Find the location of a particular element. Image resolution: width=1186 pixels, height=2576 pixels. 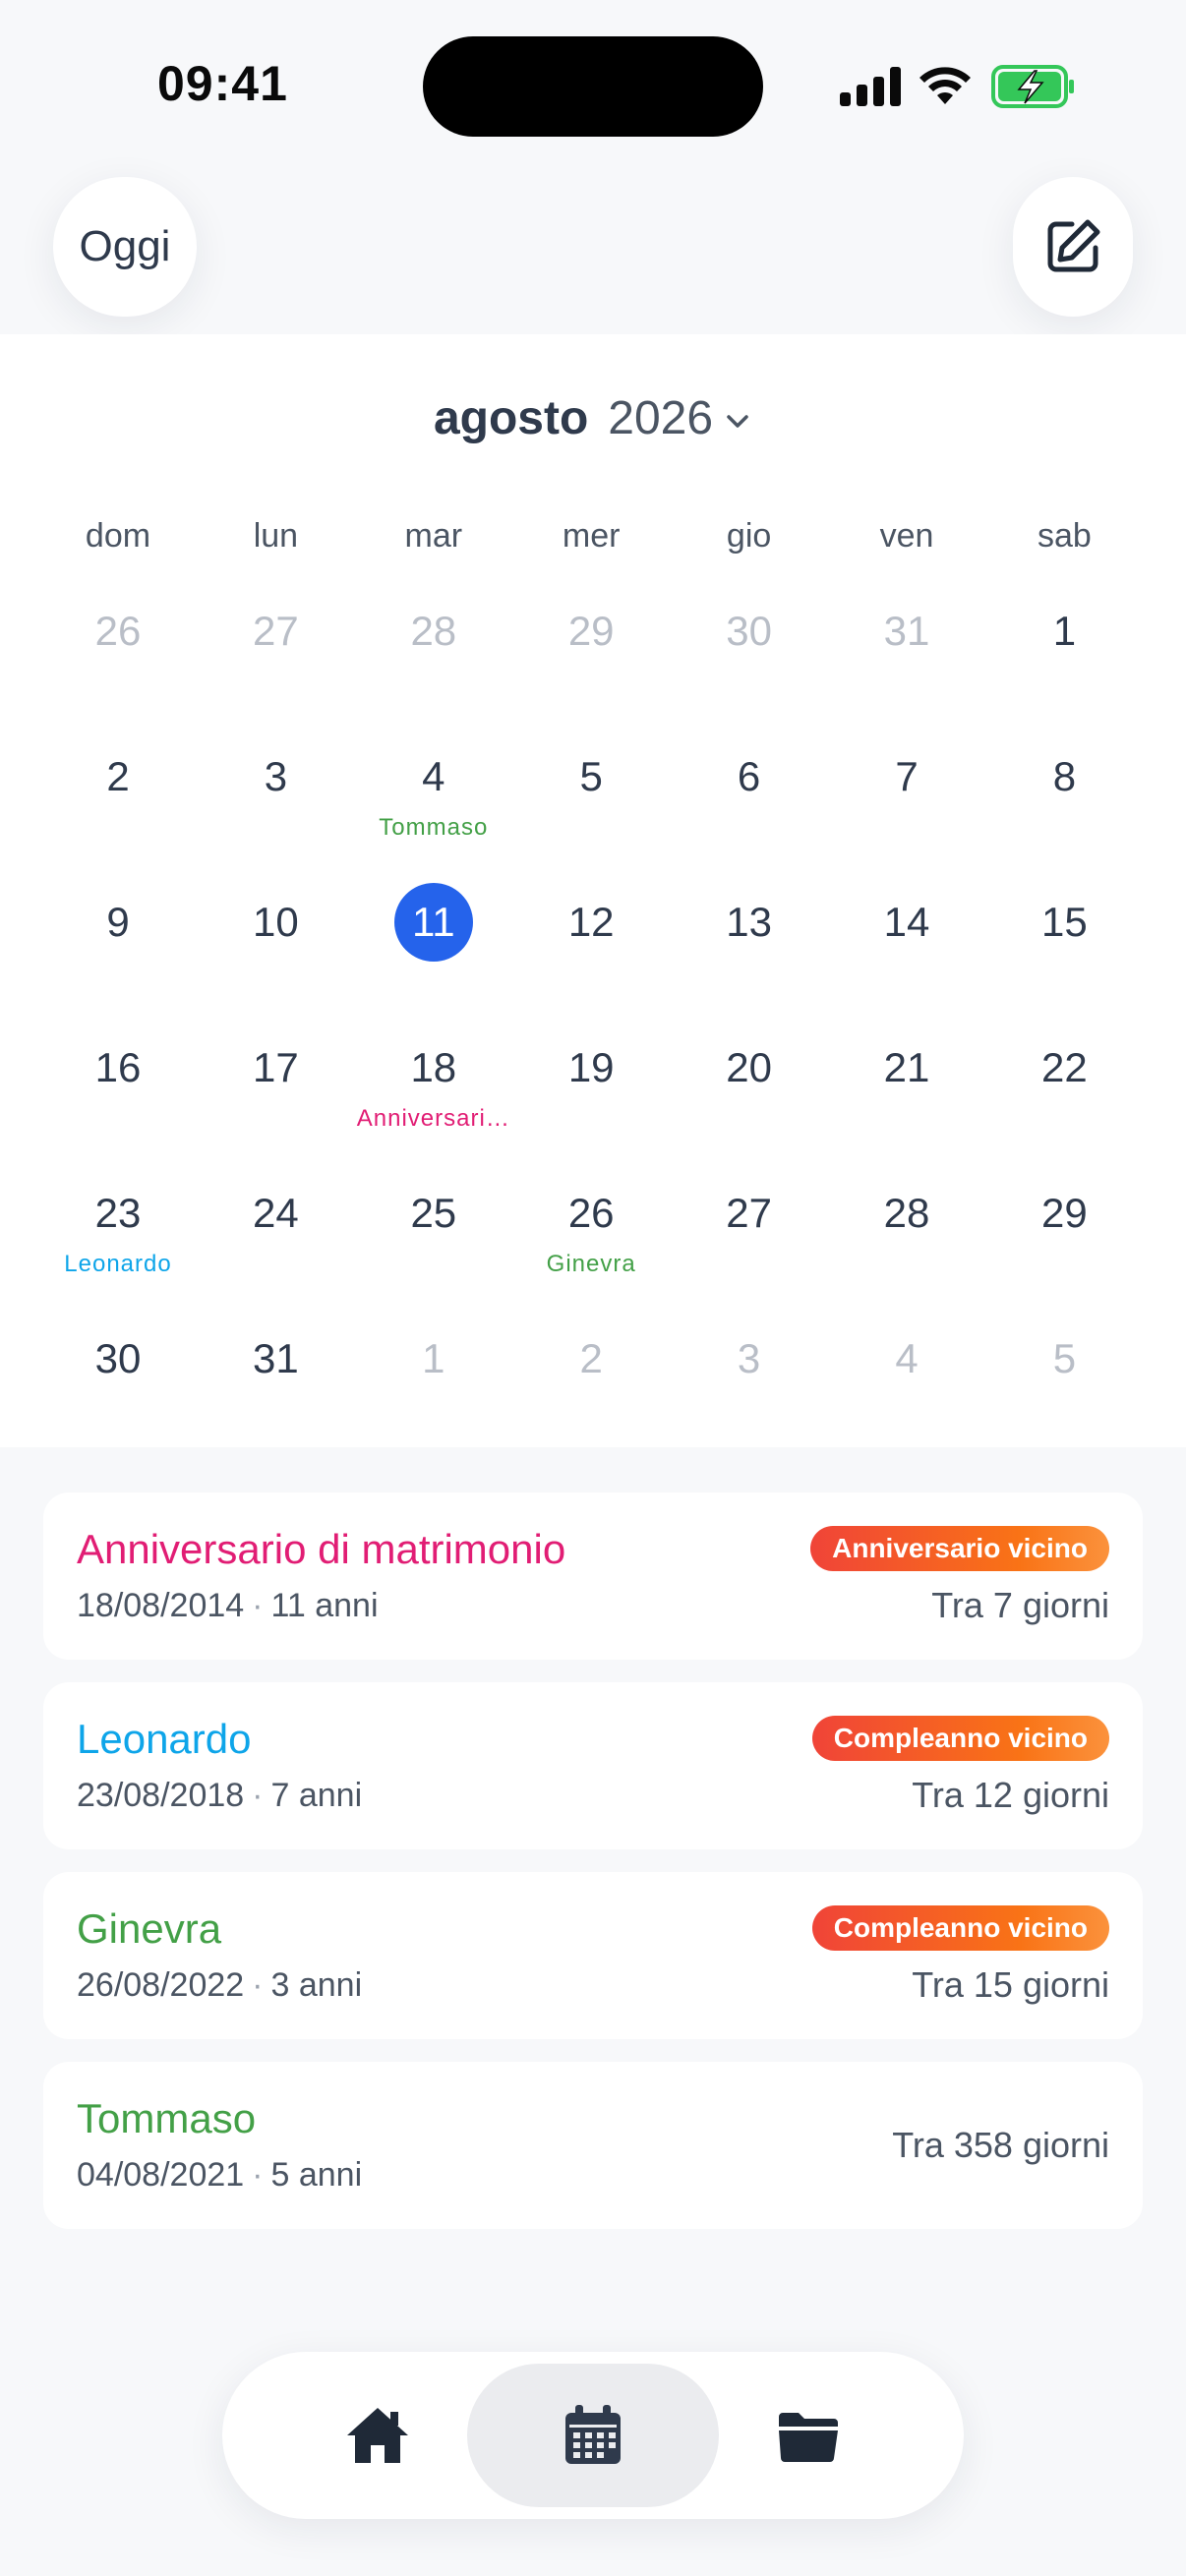

event-countdown: Tra 7 giorni is located at coordinates (1020, 1605).